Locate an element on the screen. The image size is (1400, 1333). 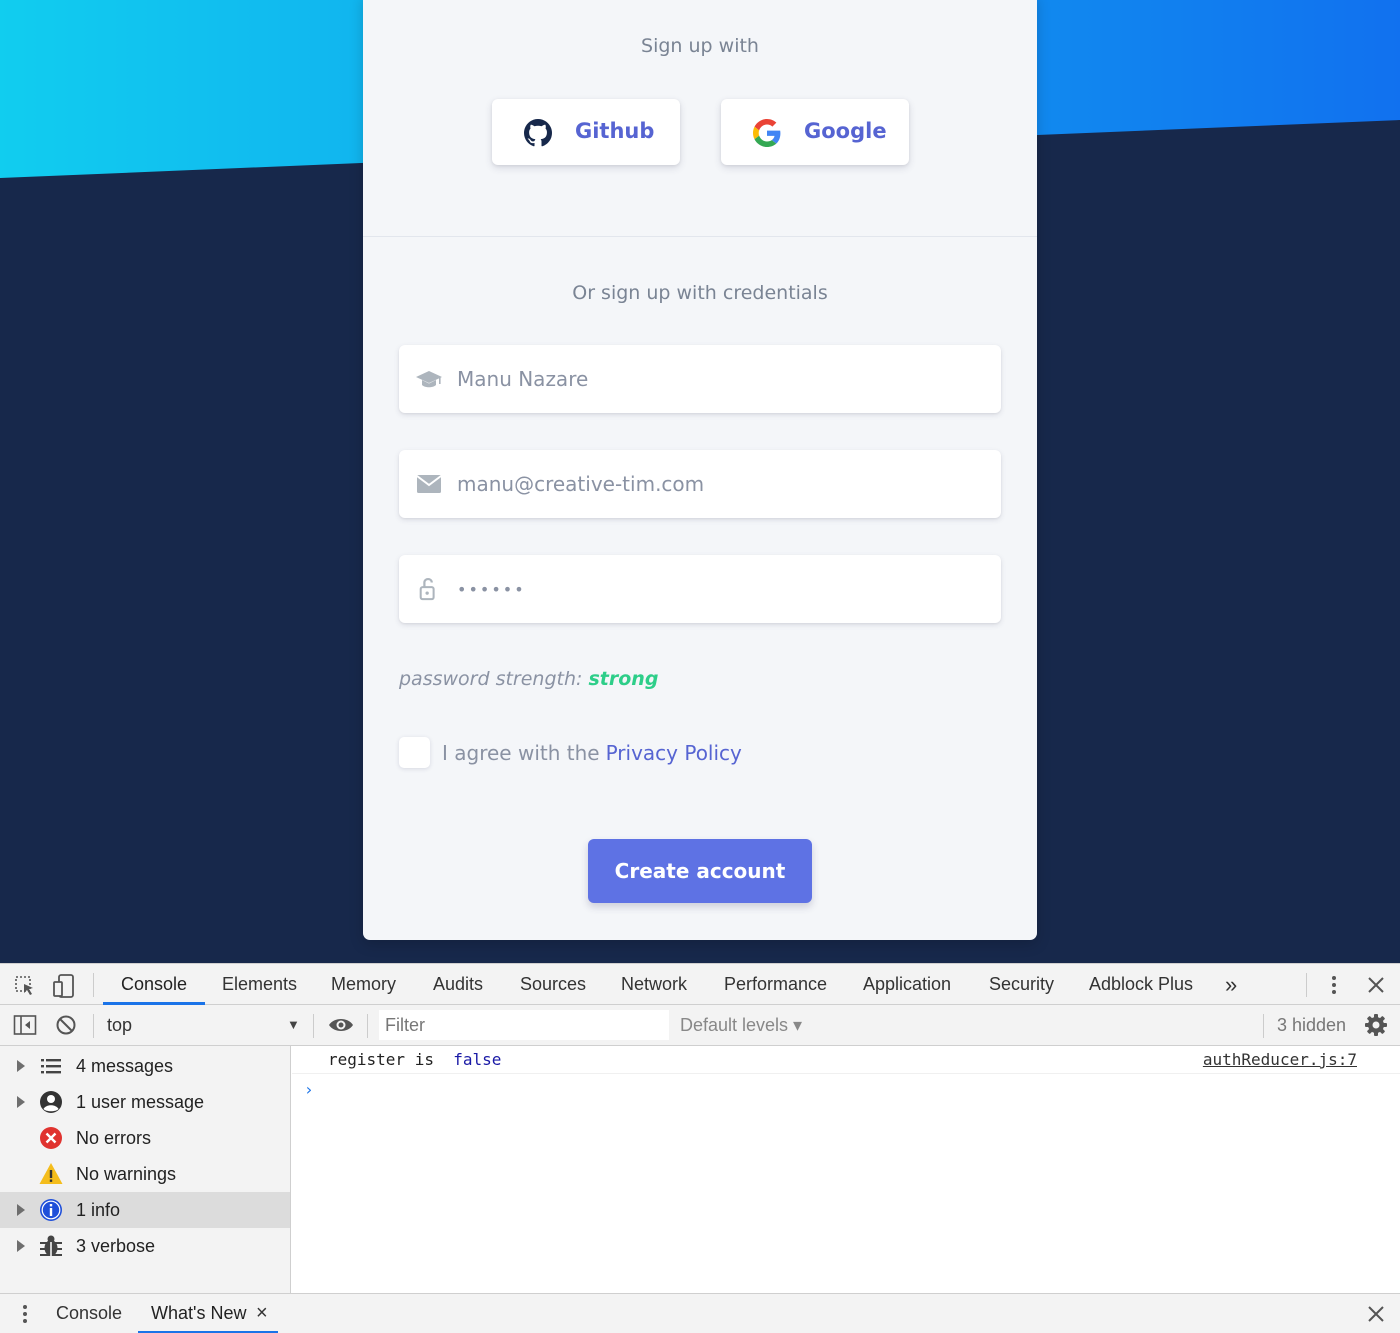
social-heading: Sign up with is located at coordinates (700, 46).